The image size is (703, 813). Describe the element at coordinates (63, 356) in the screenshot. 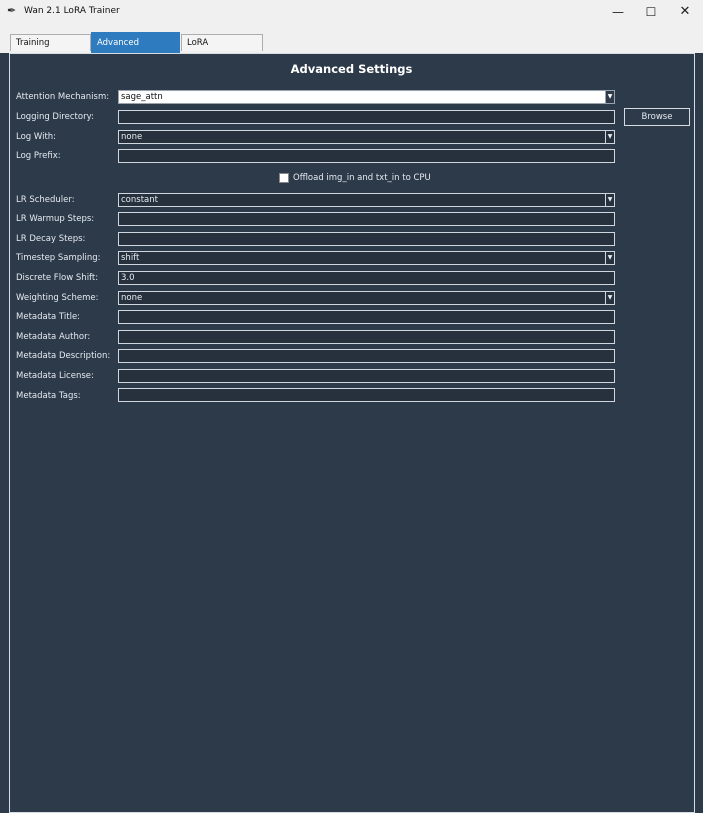

I see `metadata-description-label: Metadata Description:` at that location.